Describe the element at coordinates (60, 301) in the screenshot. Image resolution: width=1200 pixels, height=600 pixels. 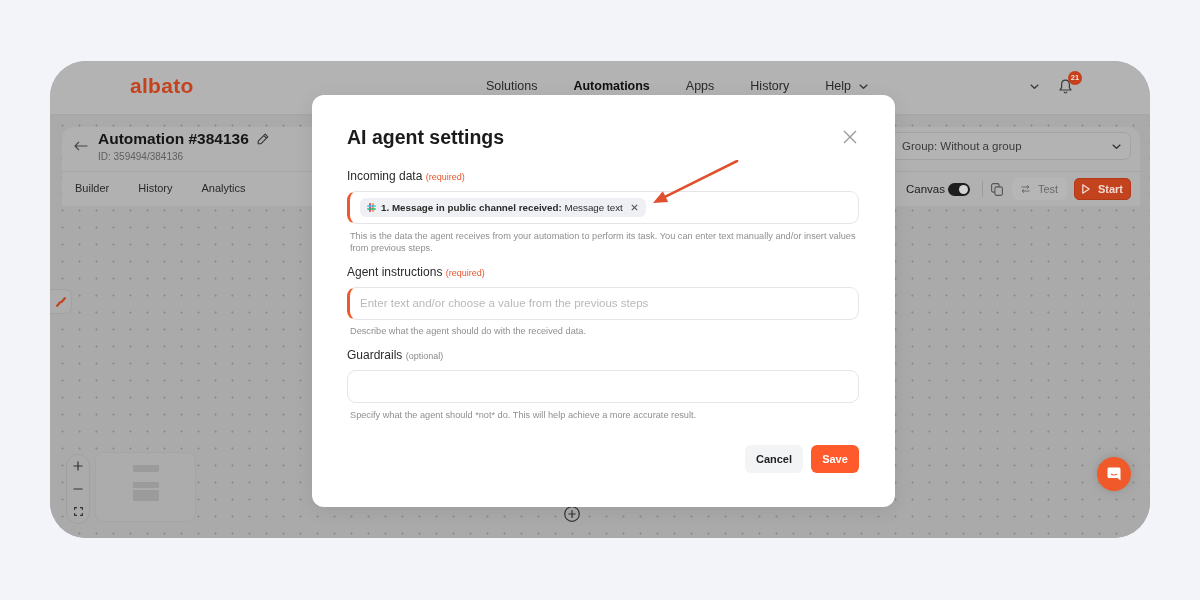
I see `slash-icon` at that location.